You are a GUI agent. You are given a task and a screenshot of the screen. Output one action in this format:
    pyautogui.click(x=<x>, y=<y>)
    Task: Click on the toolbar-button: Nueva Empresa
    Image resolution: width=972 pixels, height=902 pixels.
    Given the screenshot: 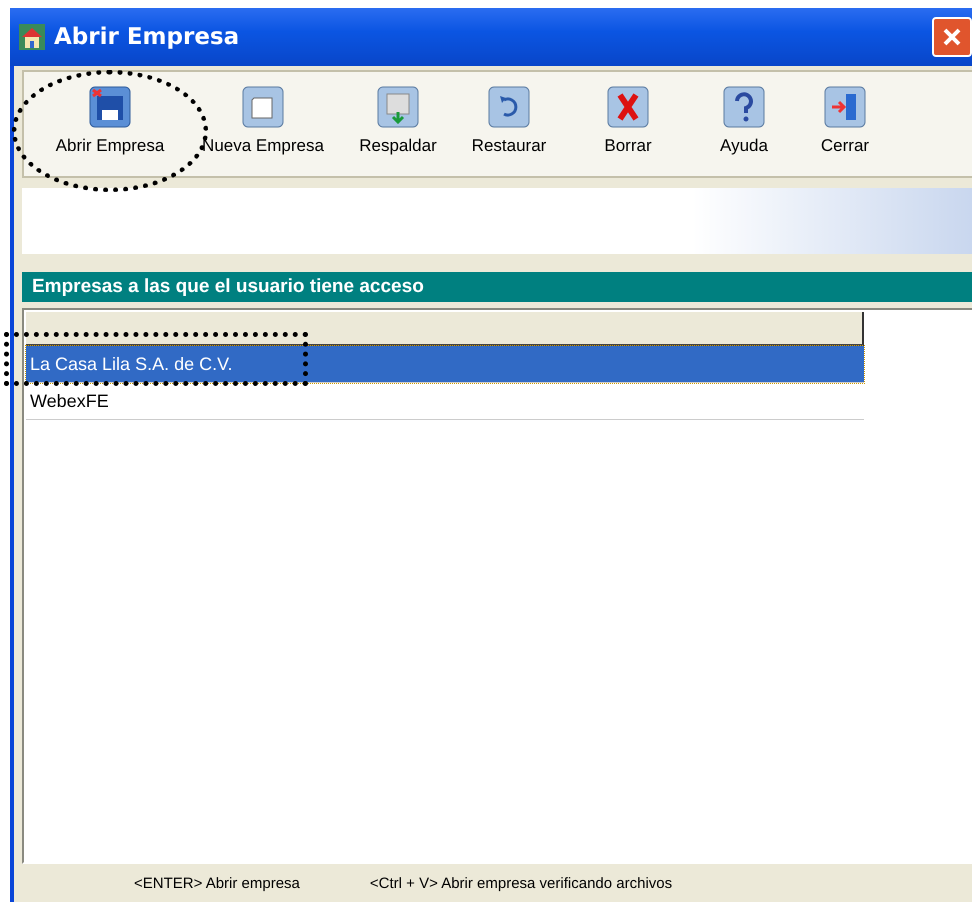 What is the action you would take?
    pyautogui.click(x=263, y=114)
    